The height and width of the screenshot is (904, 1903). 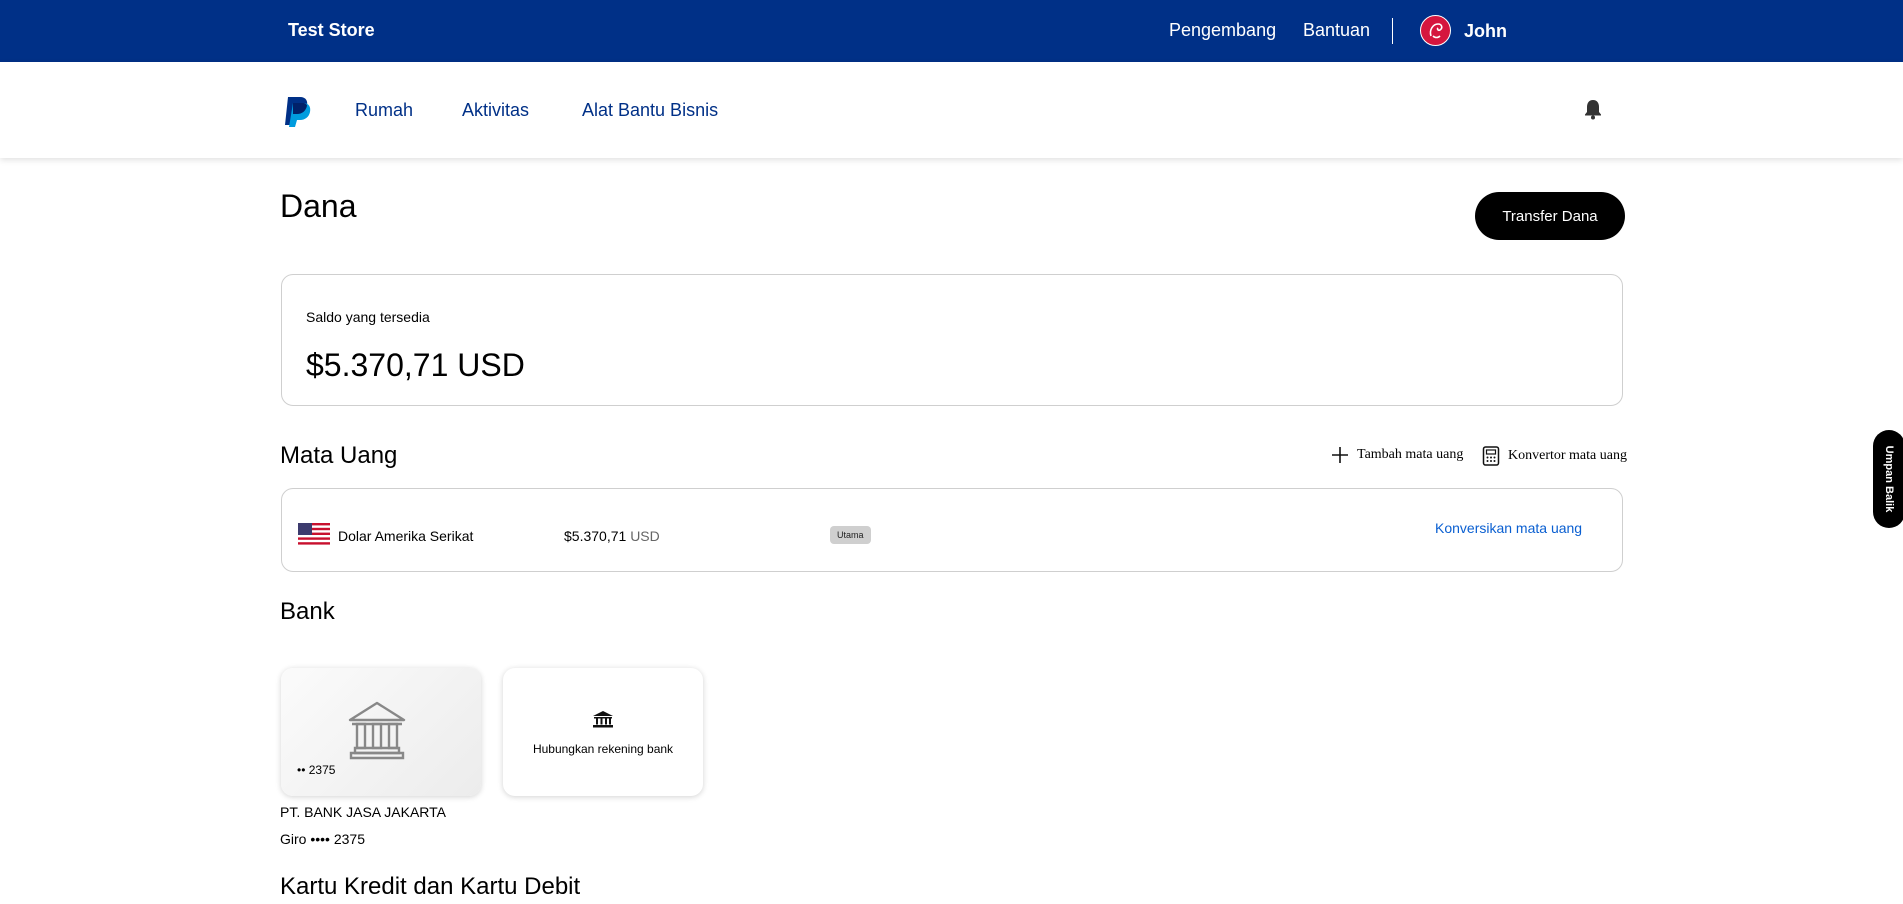 I want to click on currency-amount-value: $5.370,71, so click(x=595, y=536).